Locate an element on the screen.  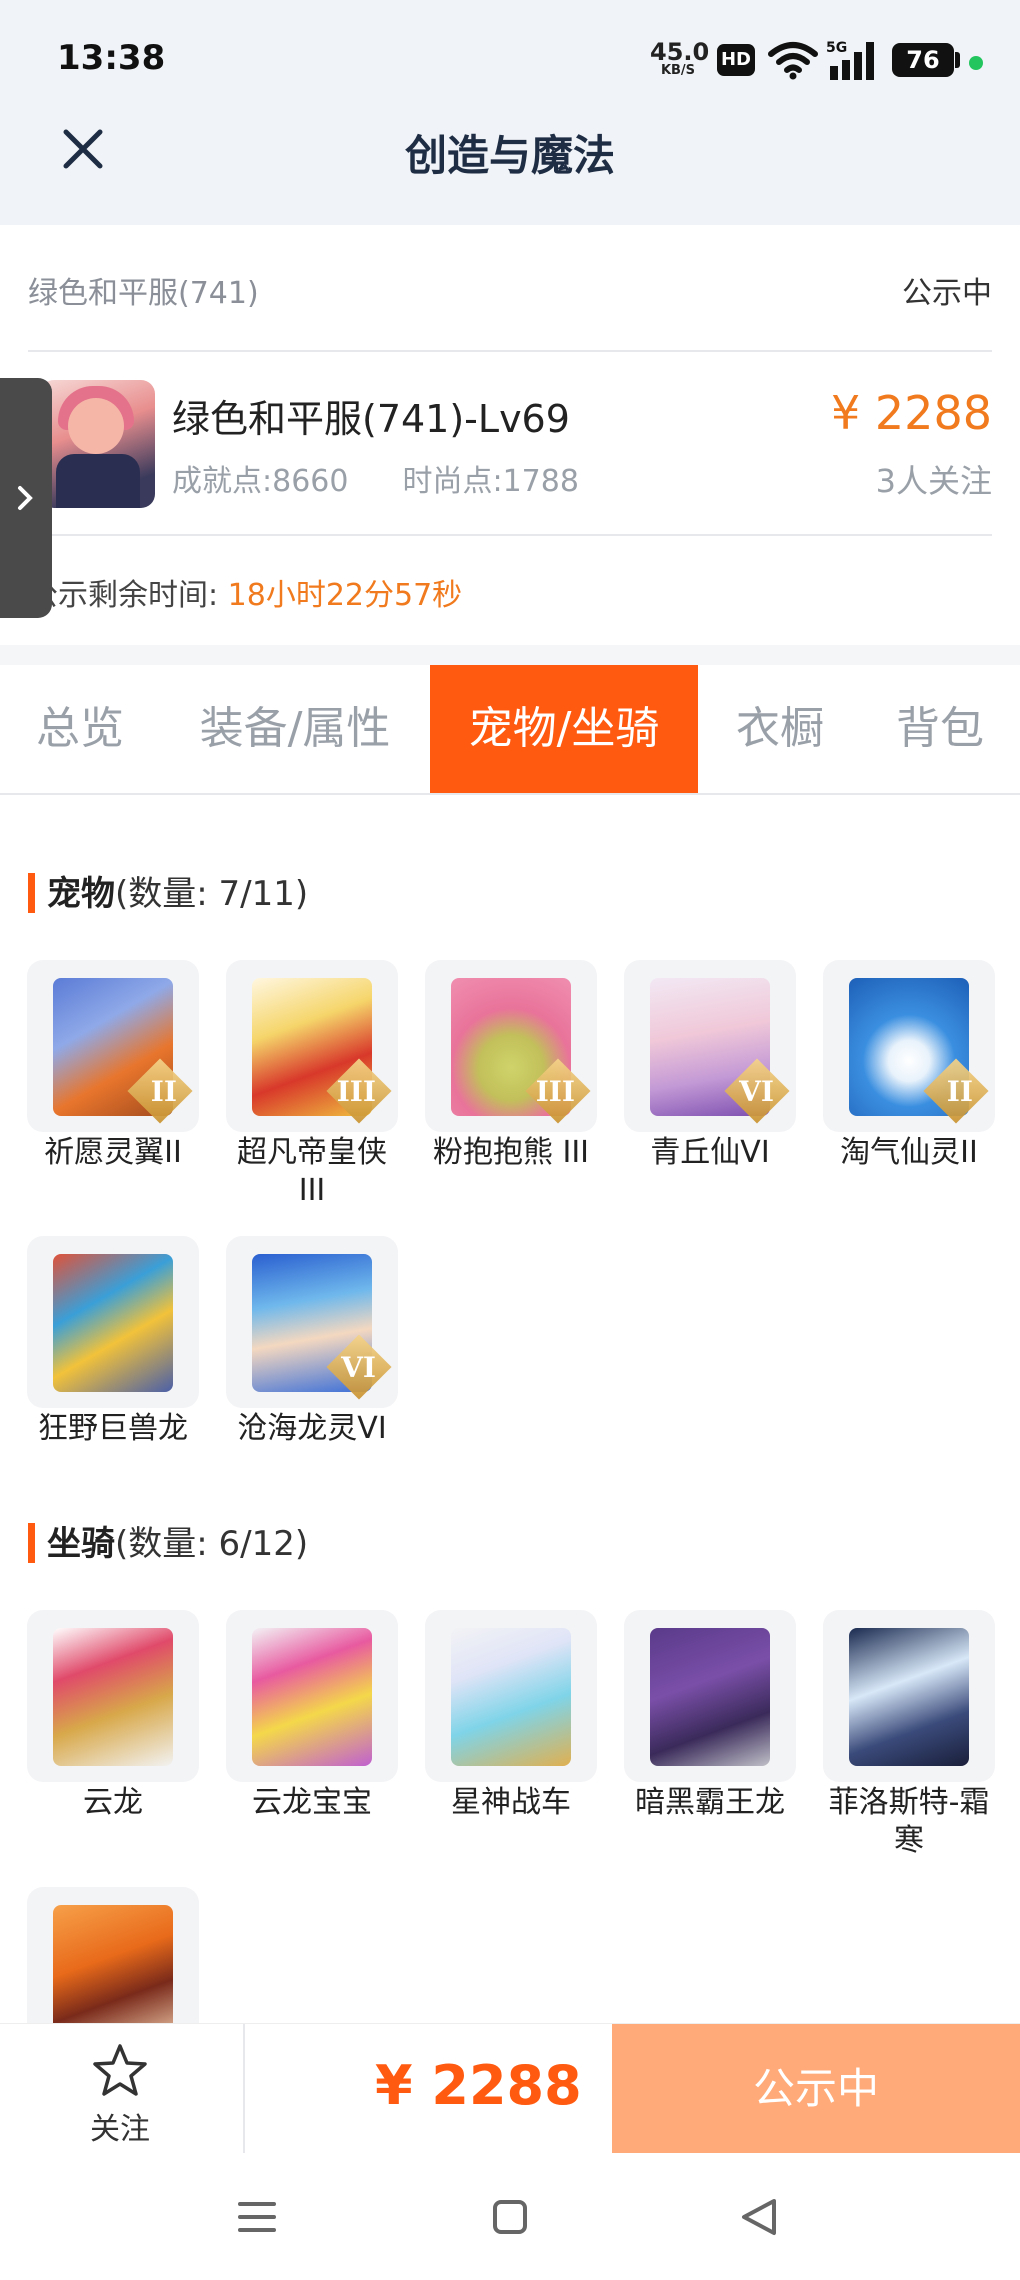
follower-count: 3人关注 is located at coordinates (933, 481).